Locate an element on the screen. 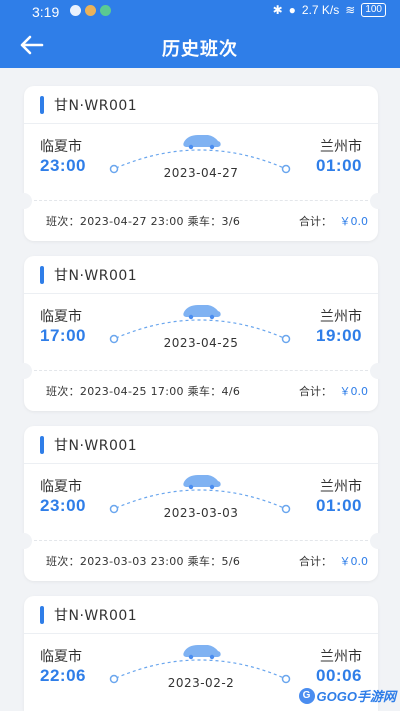  cloud-icon is located at coordinates (105, 10).